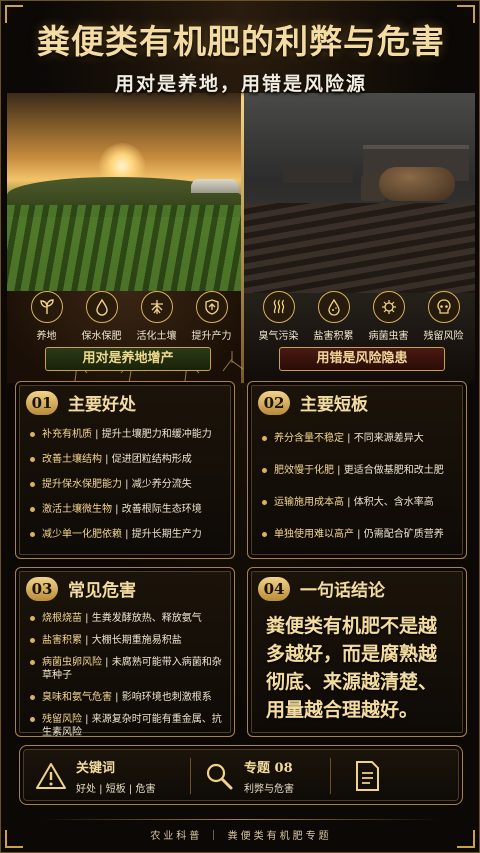  I want to click on benefit-item: 提升产力, so click(212, 316).